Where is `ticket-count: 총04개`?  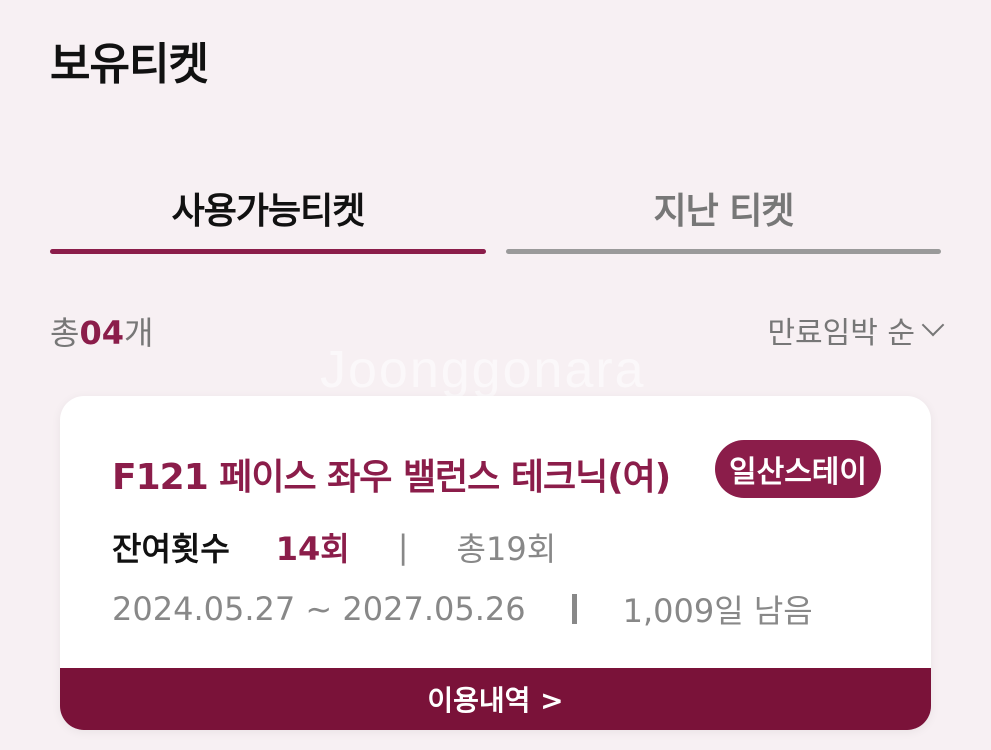
ticket-count: 총04개 is located at coordinates (101, 331).